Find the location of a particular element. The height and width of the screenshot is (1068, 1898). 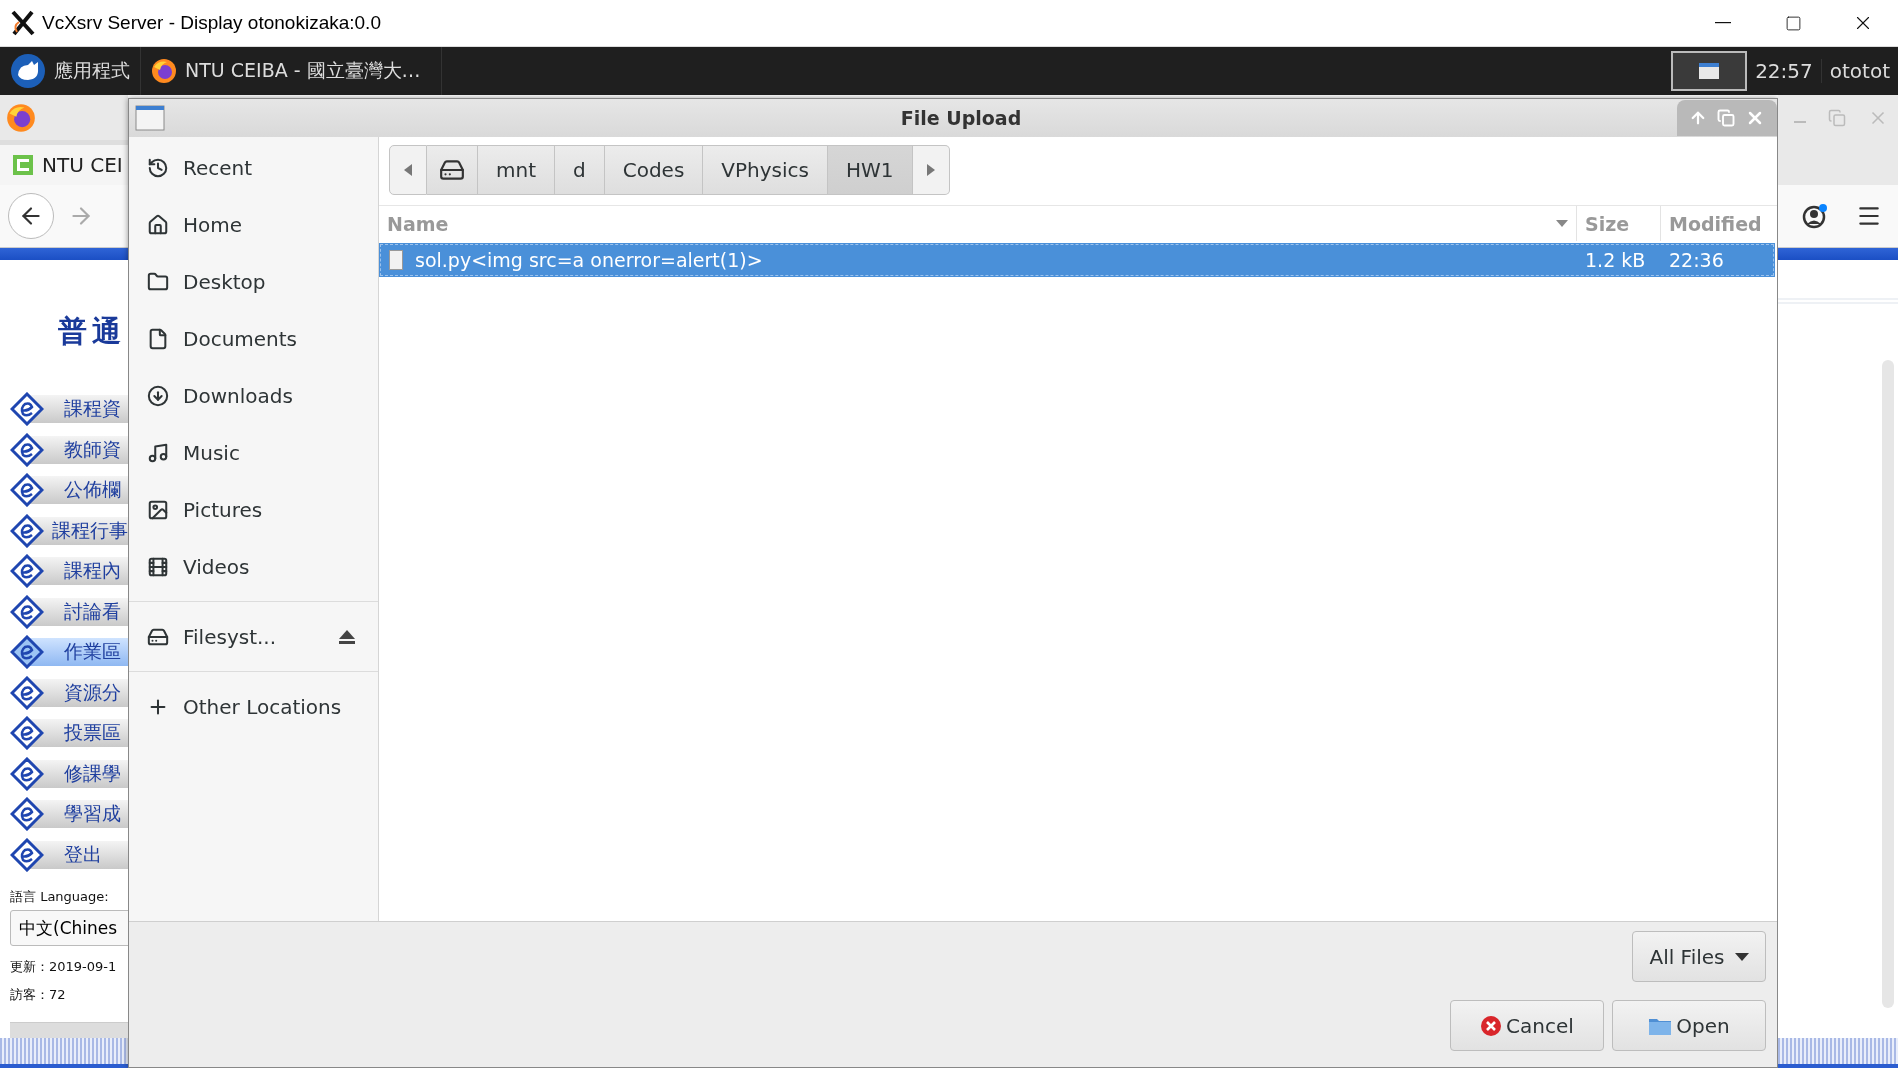

updated-date: 更新：2019-09-1 is located at coordinates (64, 967).